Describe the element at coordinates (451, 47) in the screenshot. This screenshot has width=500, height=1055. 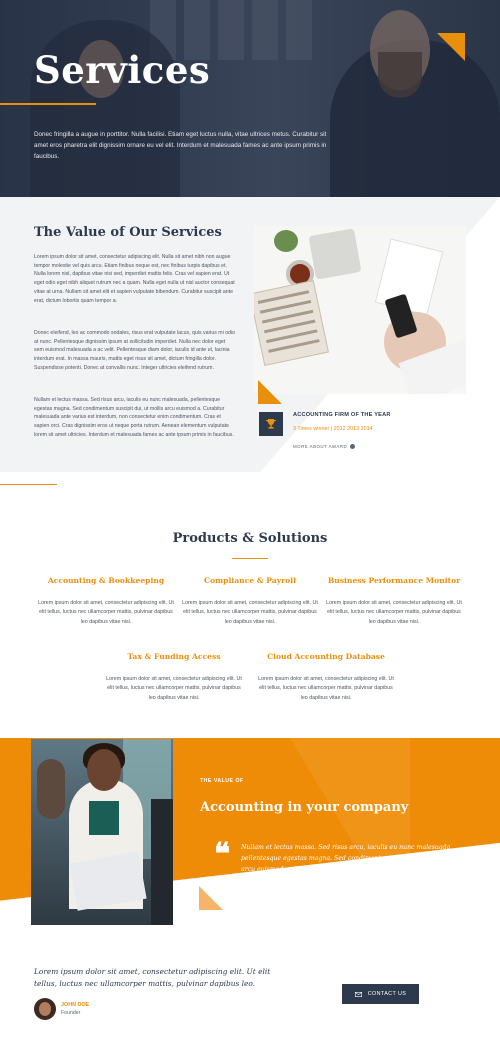
I see `hero-corner-triangle` at that location.